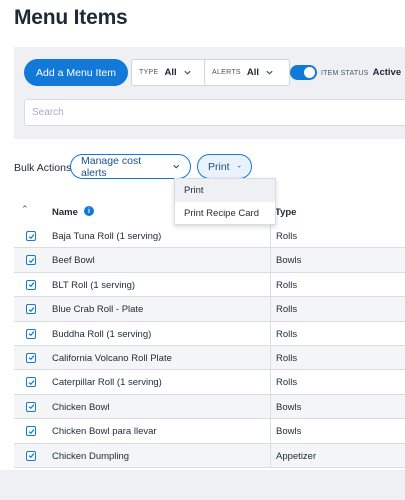  I want to click on print-button: Print, so click(224, 166).